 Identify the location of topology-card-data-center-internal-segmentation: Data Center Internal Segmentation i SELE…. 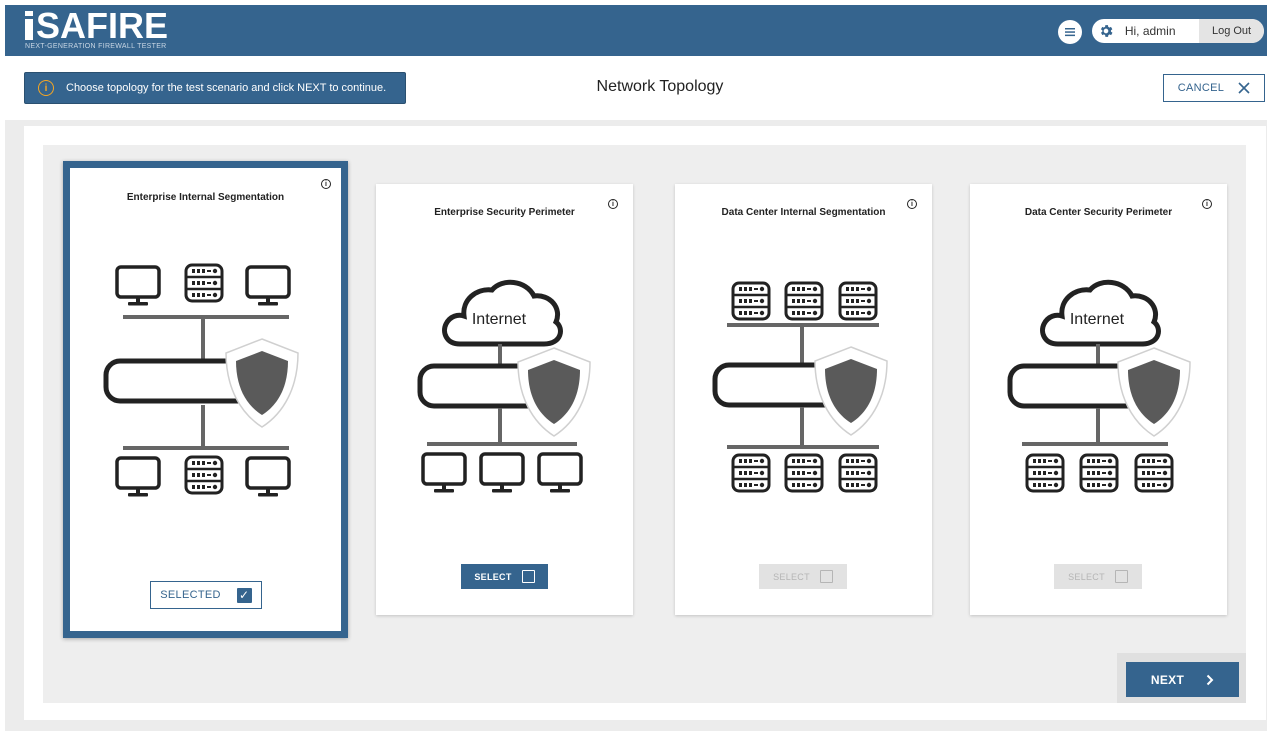
(803, 399).